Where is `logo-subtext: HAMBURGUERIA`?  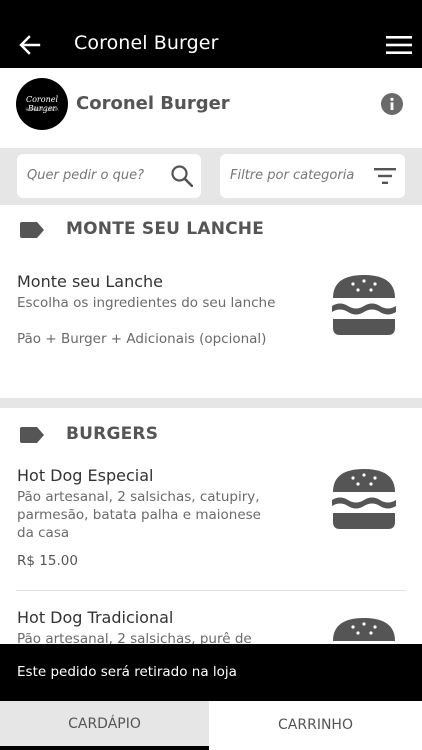
logo-subtext: HAMBURGUERIA is located at coordinates (42, 109).